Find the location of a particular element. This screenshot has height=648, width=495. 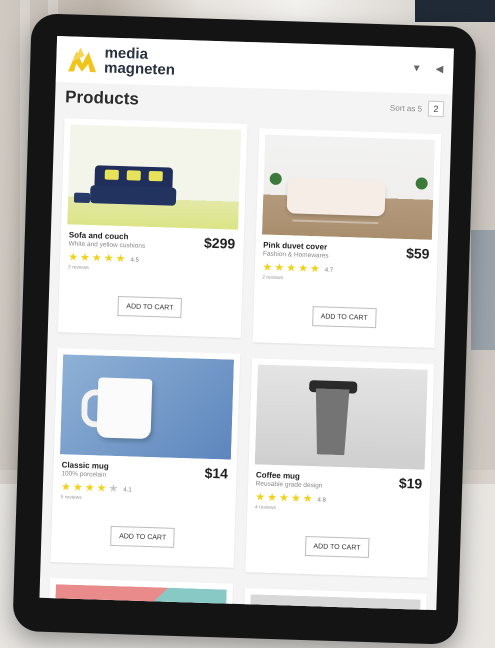

rating-value: 4.1 is located at coordinates (127, 490).